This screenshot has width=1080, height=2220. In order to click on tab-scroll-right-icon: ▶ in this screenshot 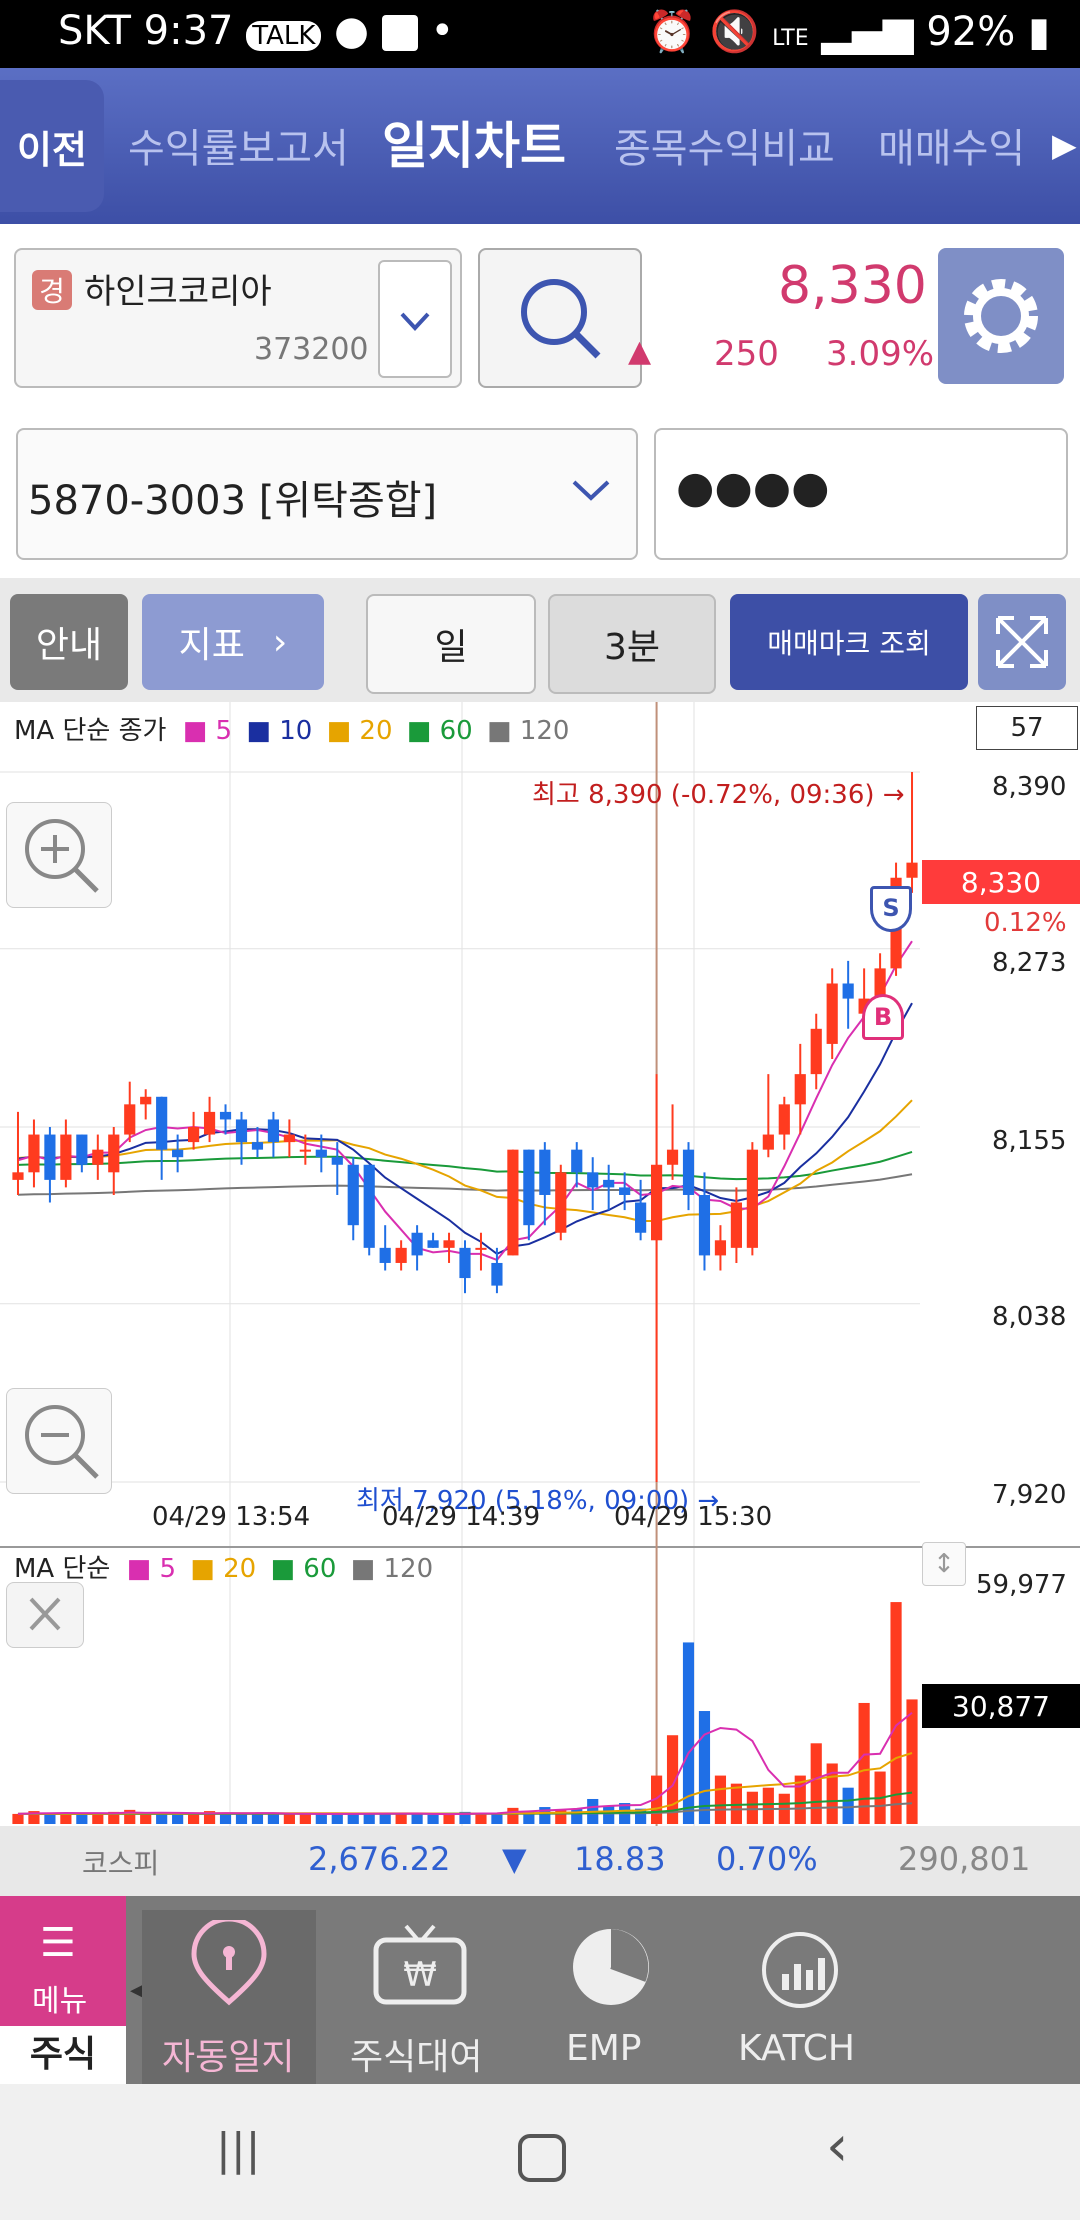, I will do `click(1064, 145)`.